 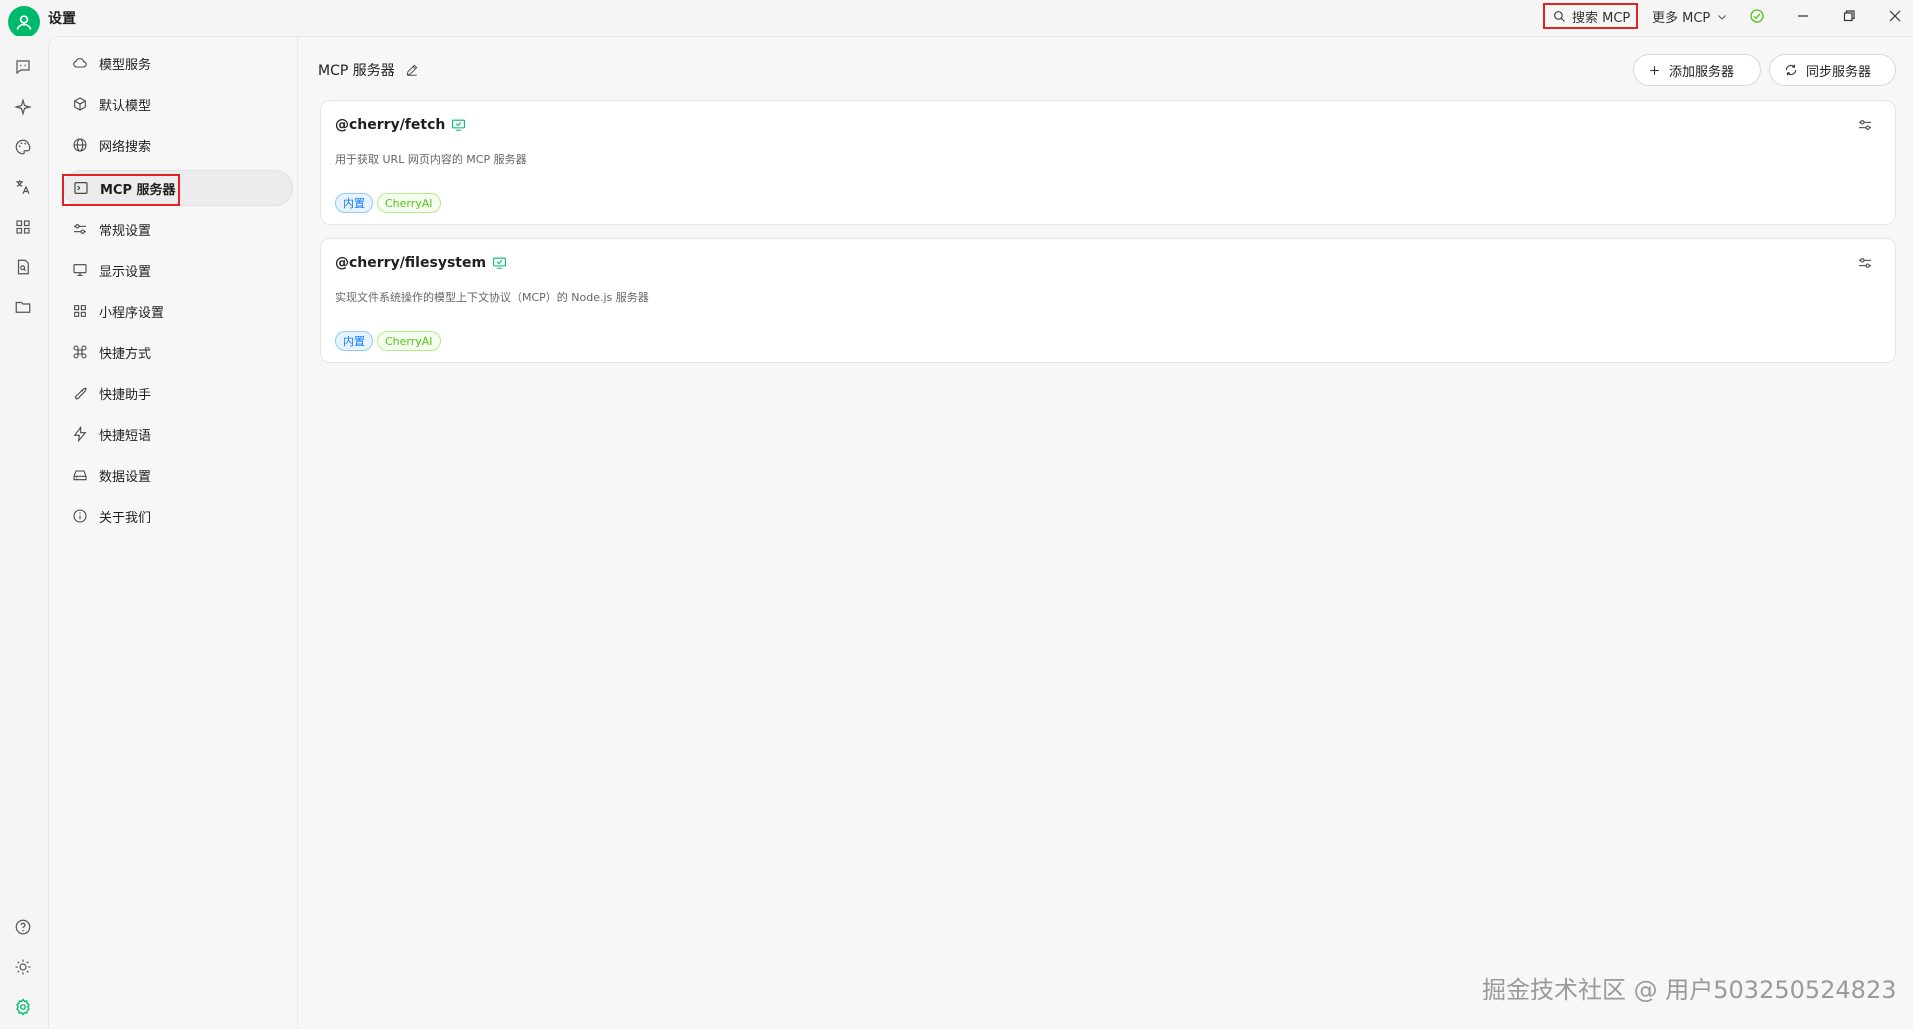 I want to click on more-mcp-label: 更多 MCP, so click(x=1681, y=18).